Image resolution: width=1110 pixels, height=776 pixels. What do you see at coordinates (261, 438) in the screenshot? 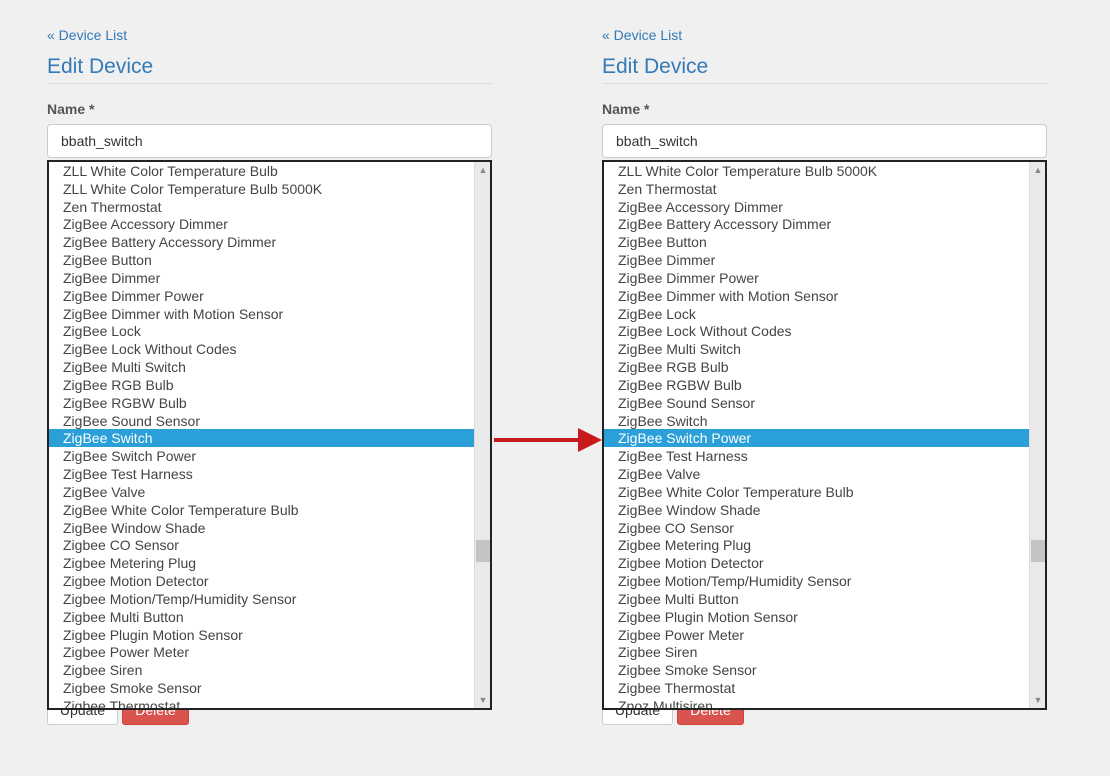
I see `listbox-option-selected: ZigBee Switch` at bounding box center [261, 438].